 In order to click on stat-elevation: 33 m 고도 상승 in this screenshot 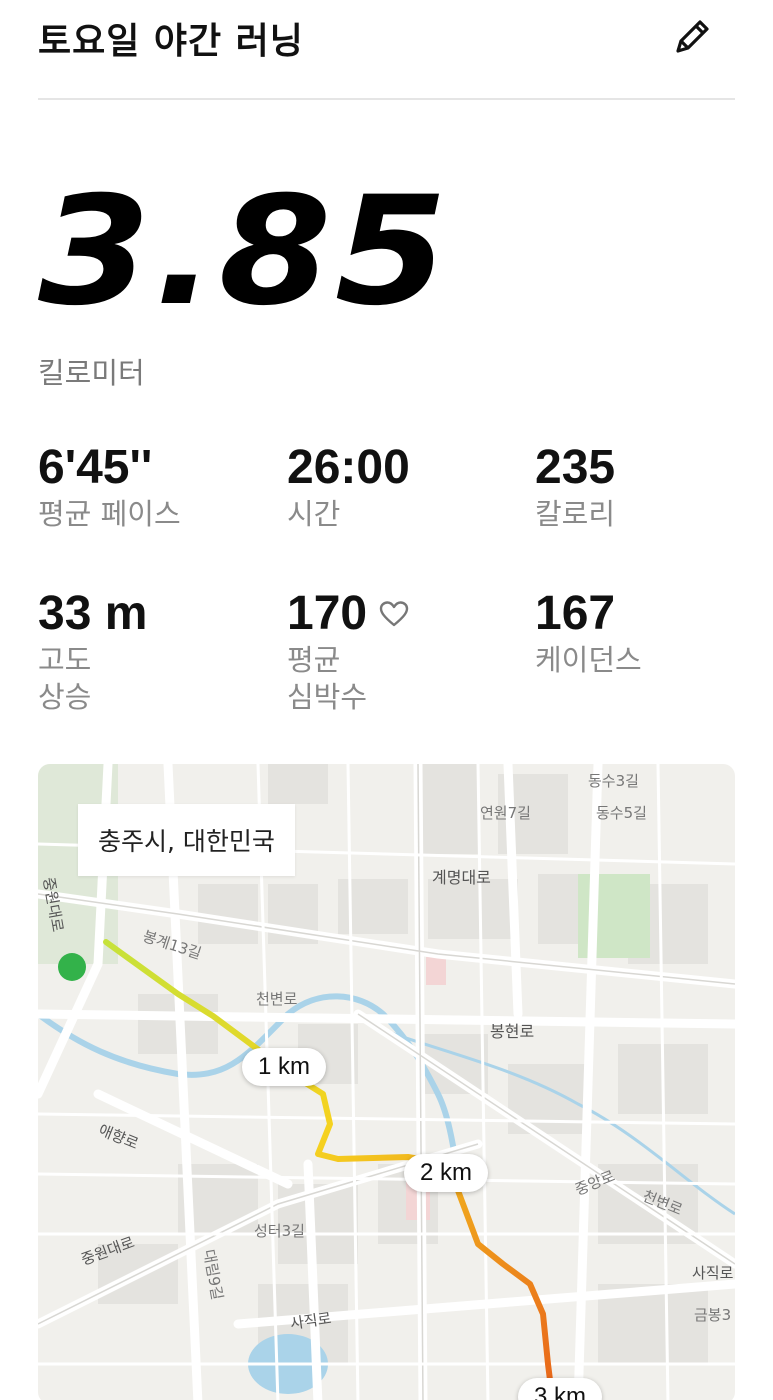, I will do `click(153, 651)`.